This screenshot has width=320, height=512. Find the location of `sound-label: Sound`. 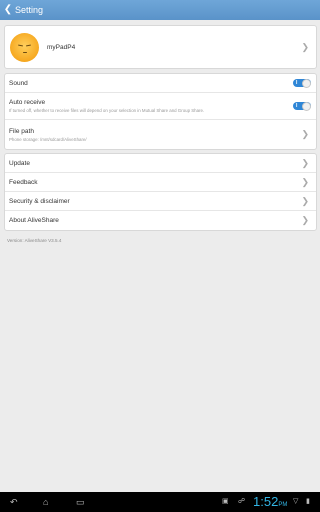

sound-label: Sound is located at coordinates (18, 83).